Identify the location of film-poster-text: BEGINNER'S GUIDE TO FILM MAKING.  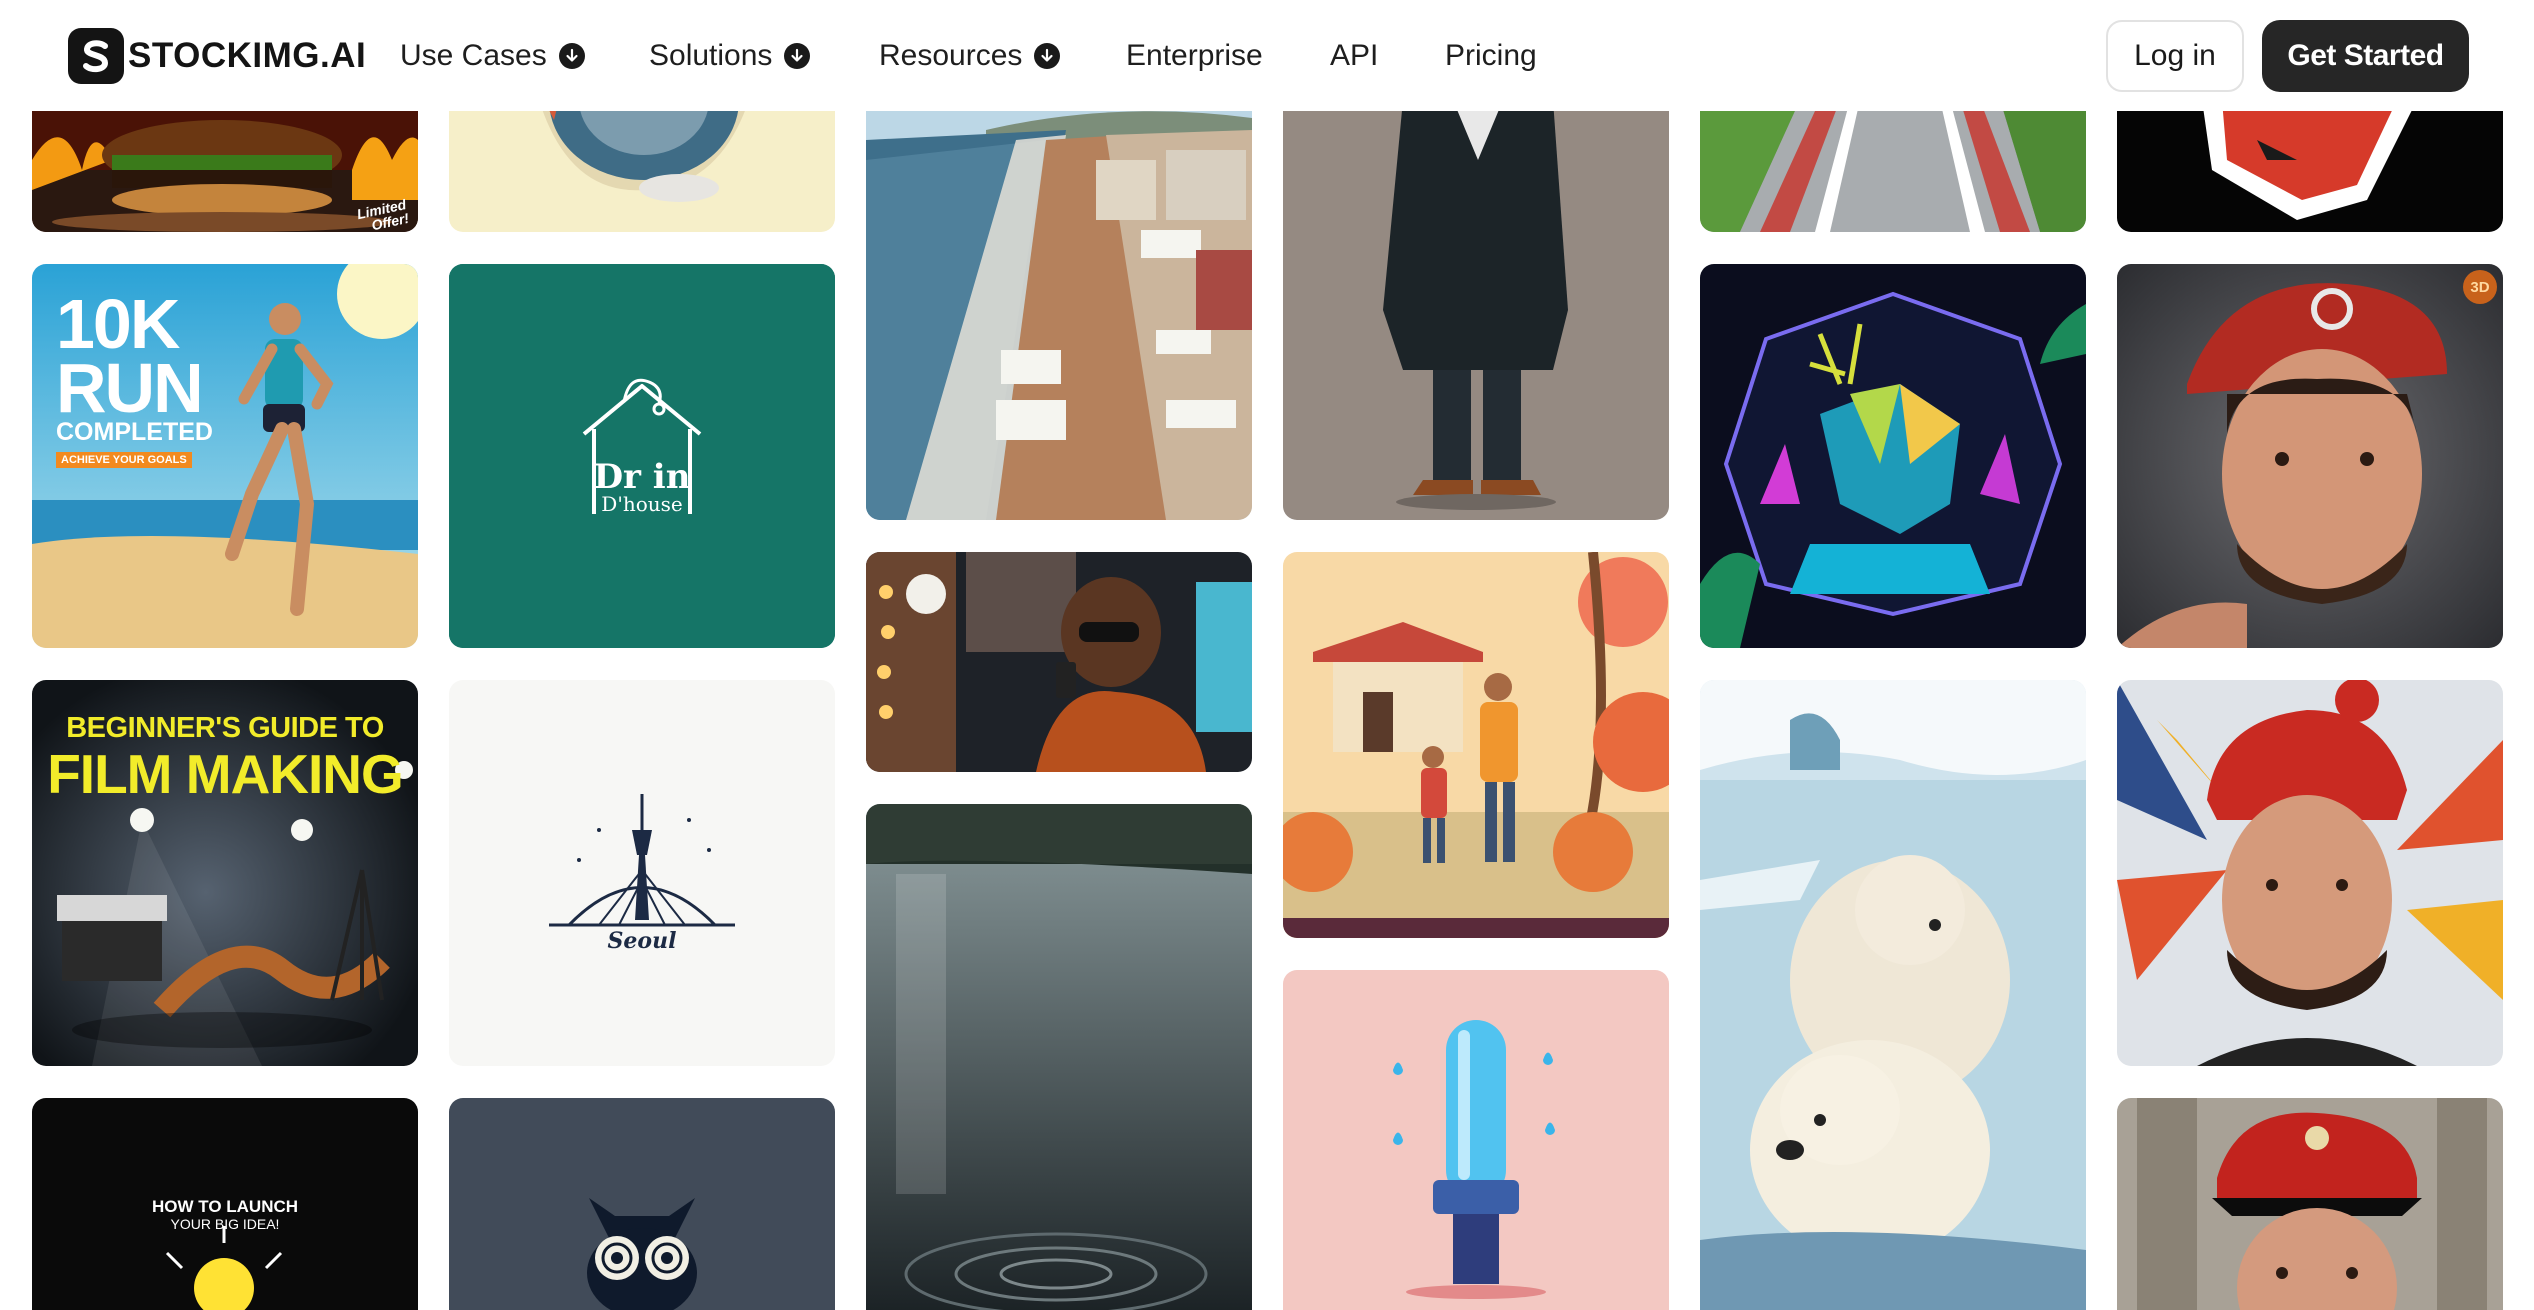
(225, 758).